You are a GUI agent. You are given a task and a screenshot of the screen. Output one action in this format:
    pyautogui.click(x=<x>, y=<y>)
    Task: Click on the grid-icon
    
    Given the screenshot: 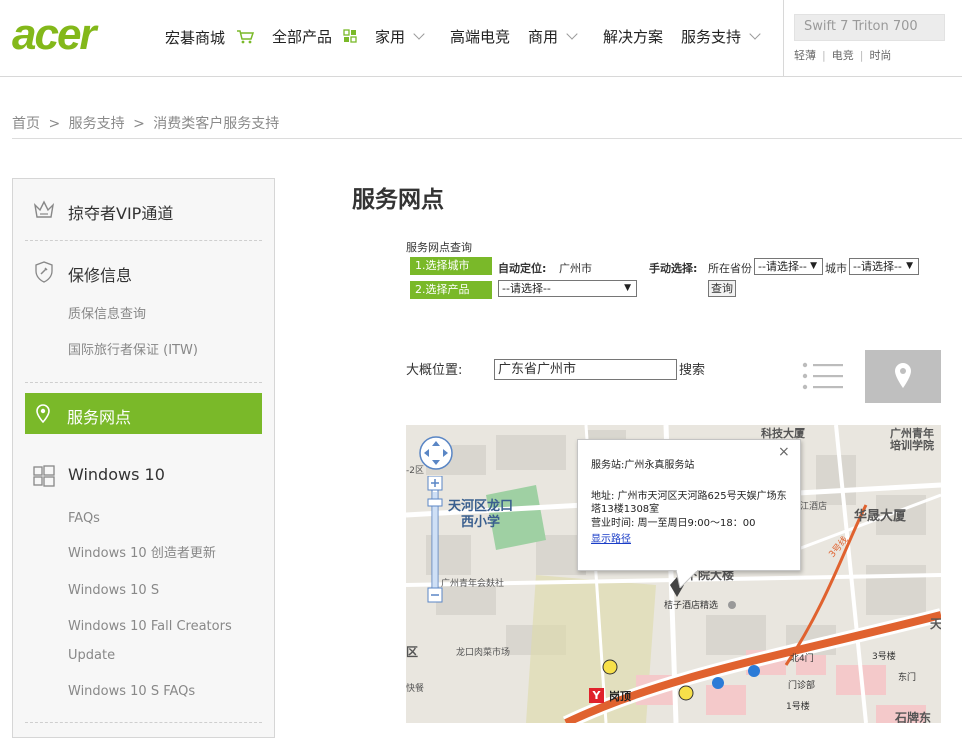 What is the action you would take?
    pyautogui.click(x=350, y=36)
    